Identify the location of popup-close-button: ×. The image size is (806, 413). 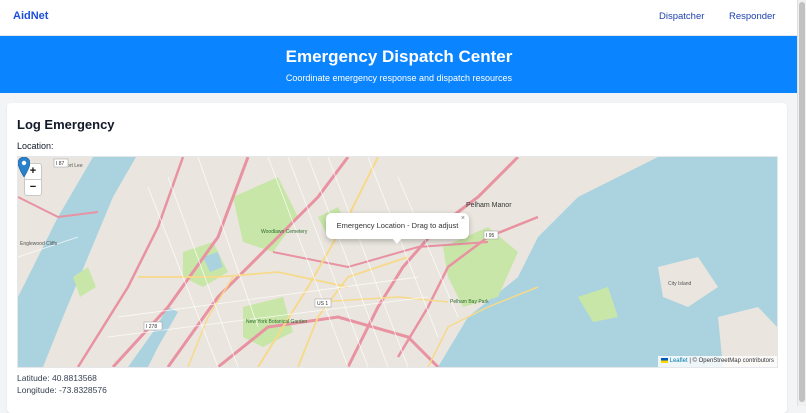
(463, 218).